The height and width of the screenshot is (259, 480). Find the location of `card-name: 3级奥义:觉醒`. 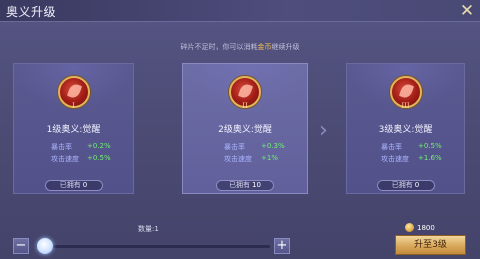

card-name: 3级奥义:觉醒 is located at coordinates (405, 130).